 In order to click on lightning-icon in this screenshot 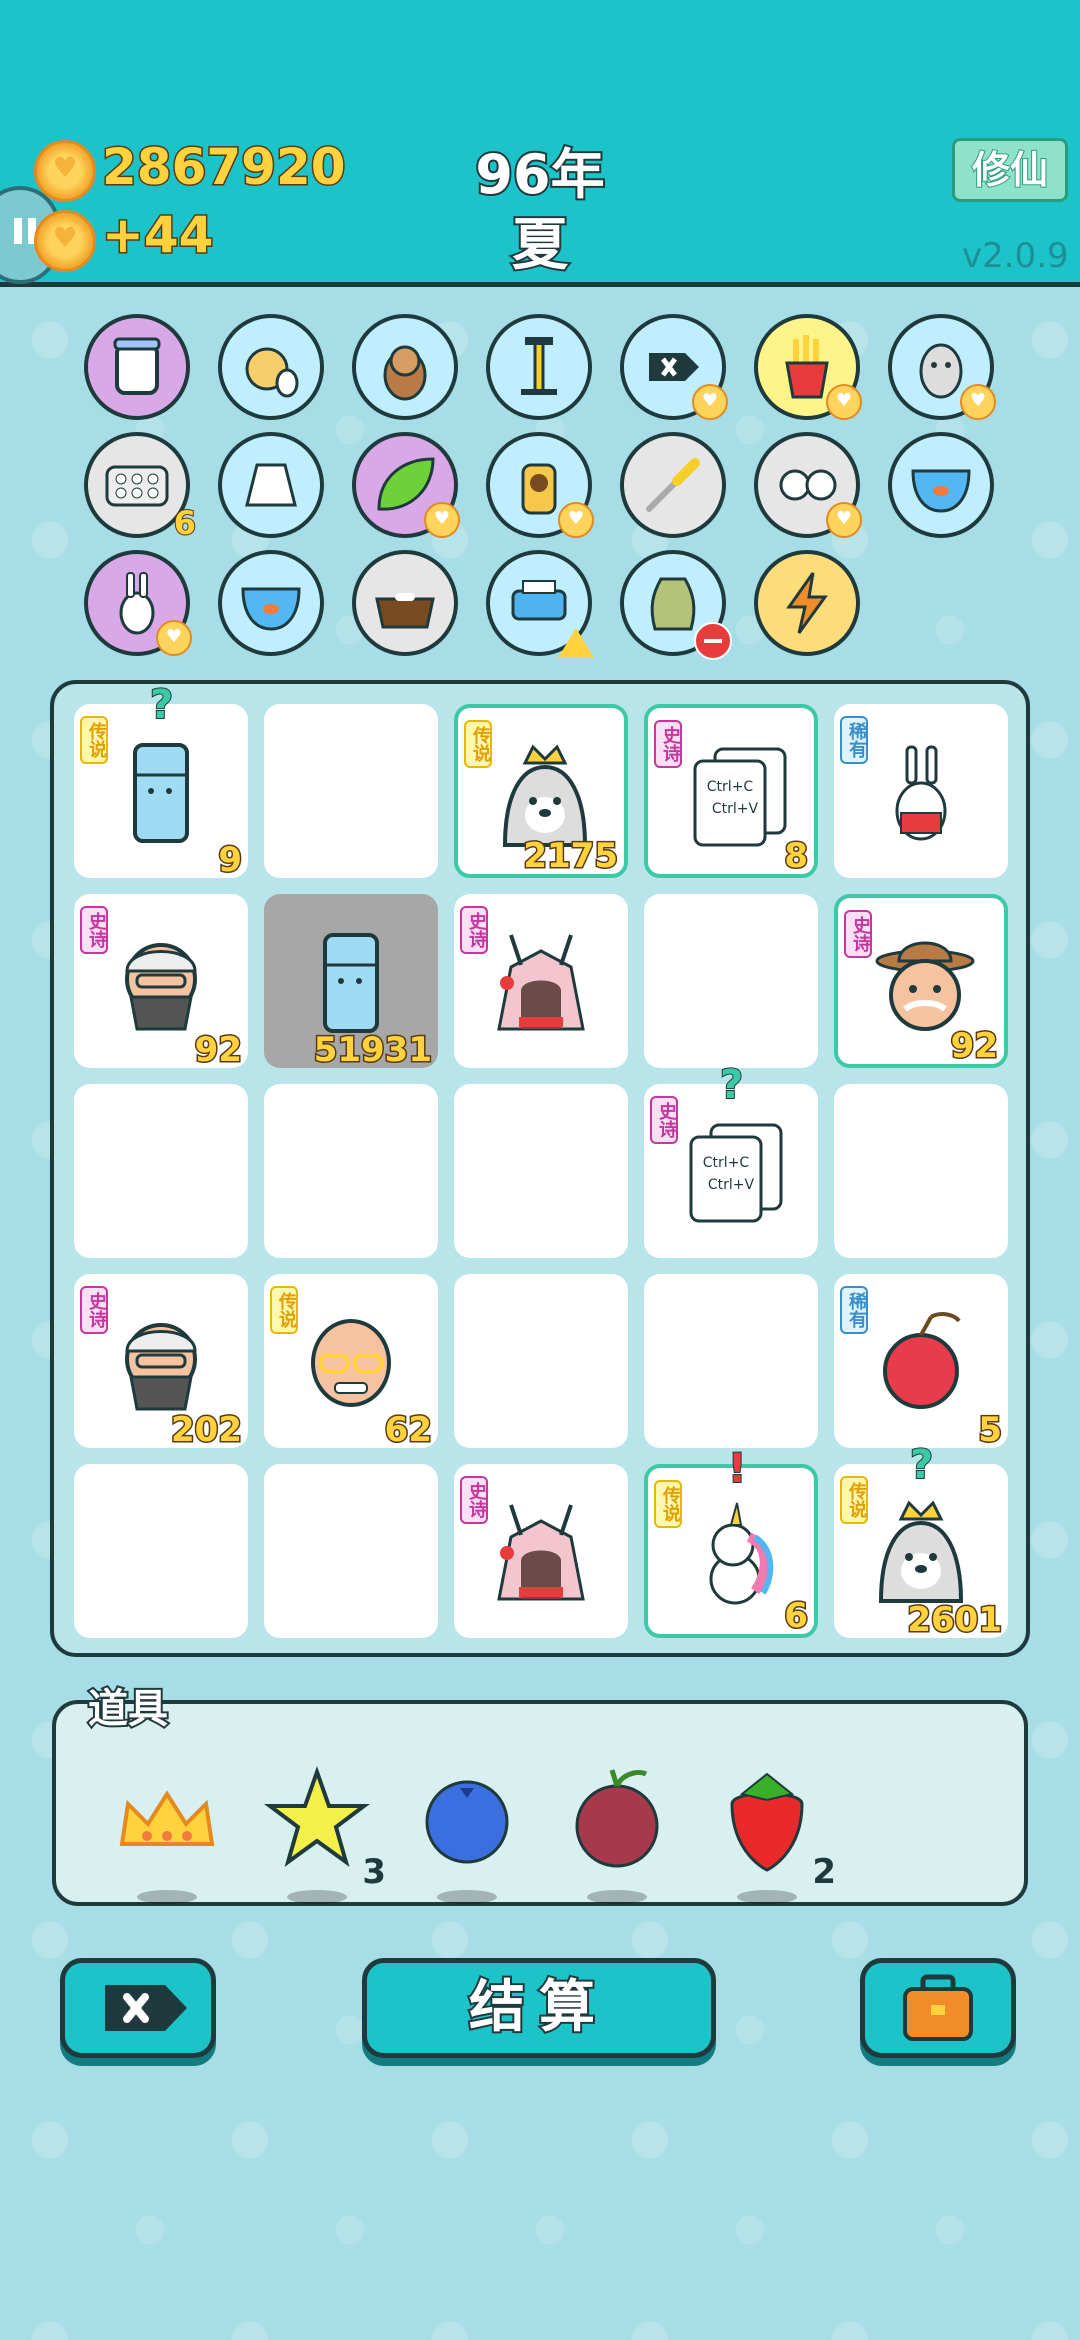, I will do `click(807, 603)`.